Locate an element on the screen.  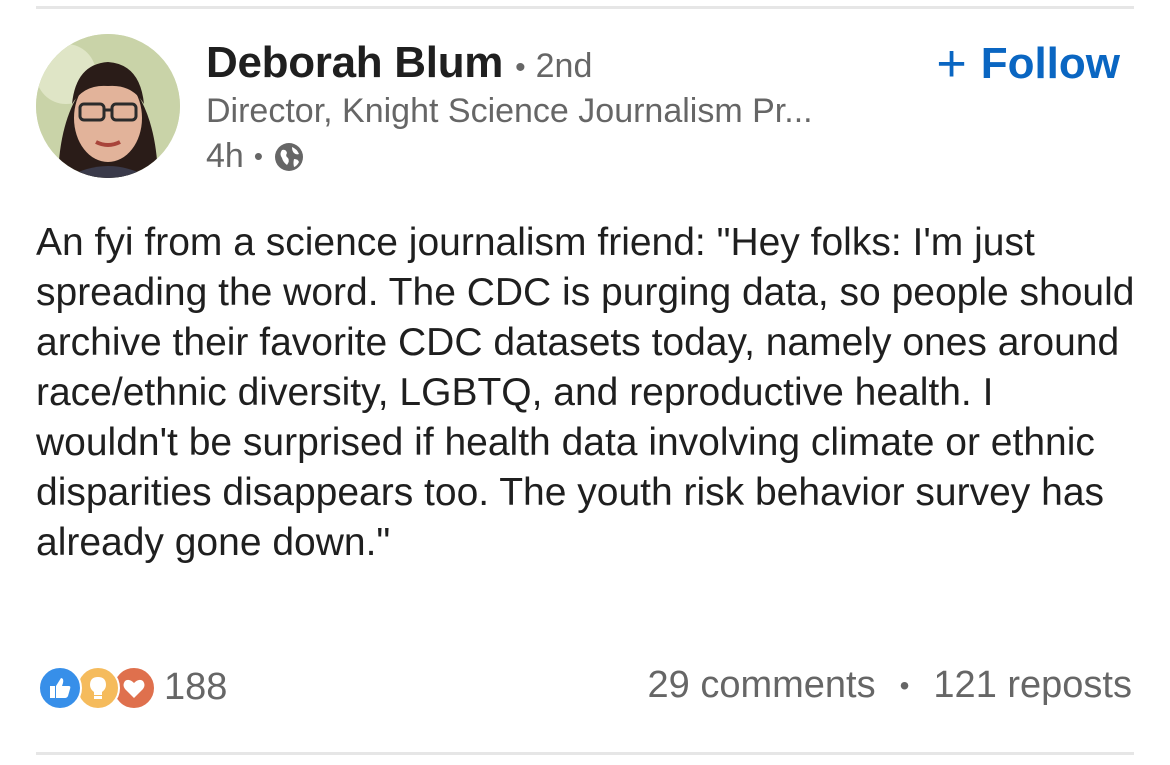
comments-count: 29 comments is located at coordinates (762, 685).